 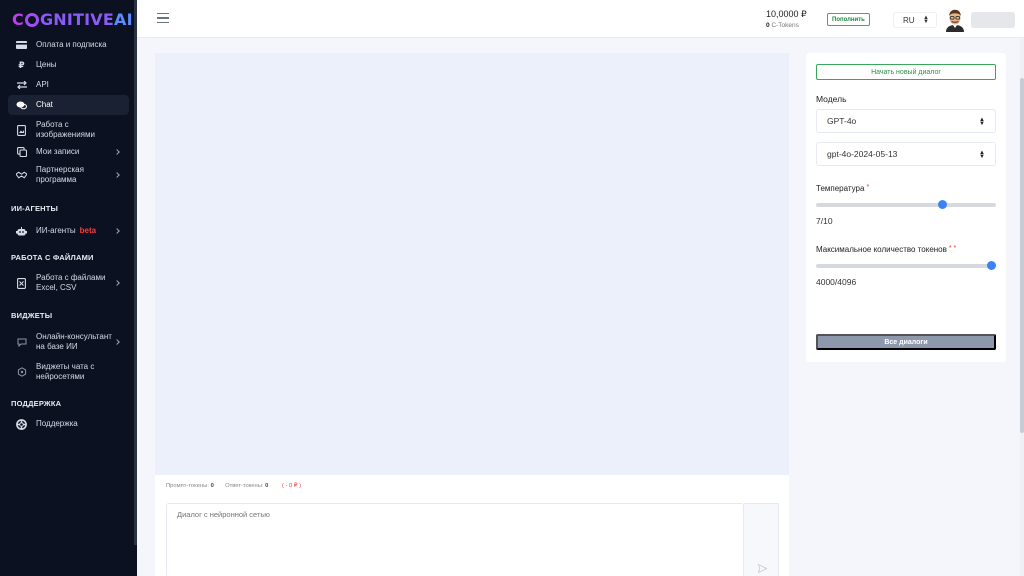 I want to click on sidebar-item-label: ИИ-агенты beta, so click(x=66, y=231).